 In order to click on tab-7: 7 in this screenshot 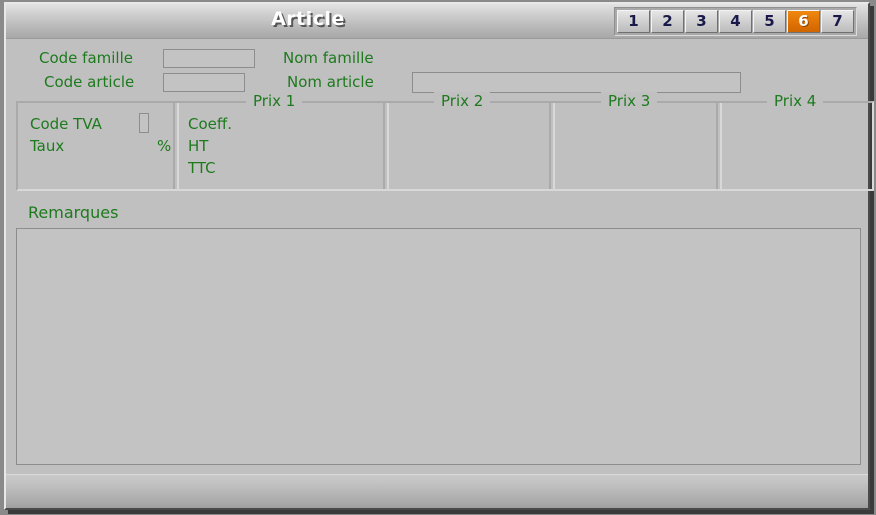, I will do `click(837, 21)`.